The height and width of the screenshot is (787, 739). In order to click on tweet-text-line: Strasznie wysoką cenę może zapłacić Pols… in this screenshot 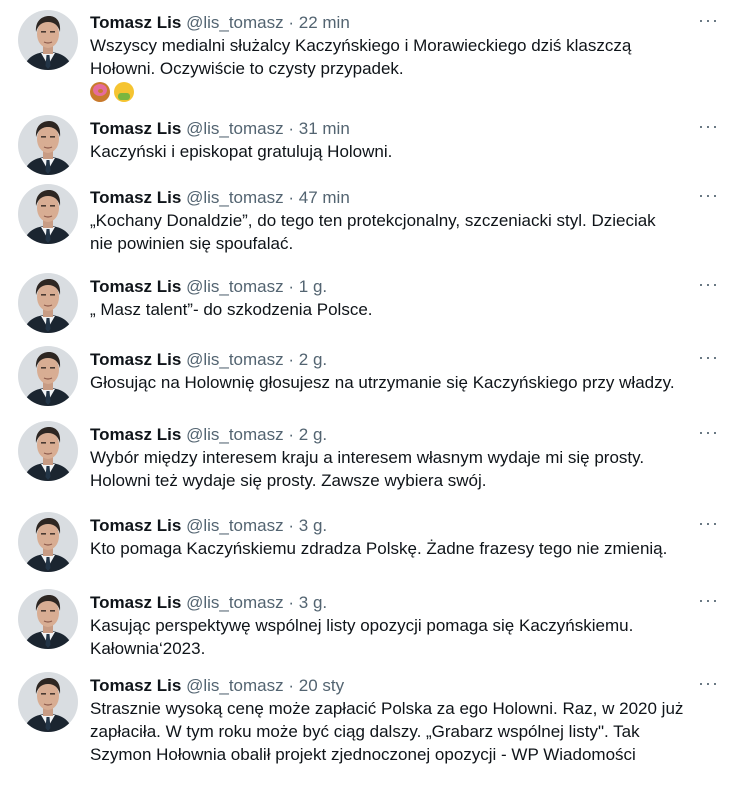, I will do `click(387, 708)`.